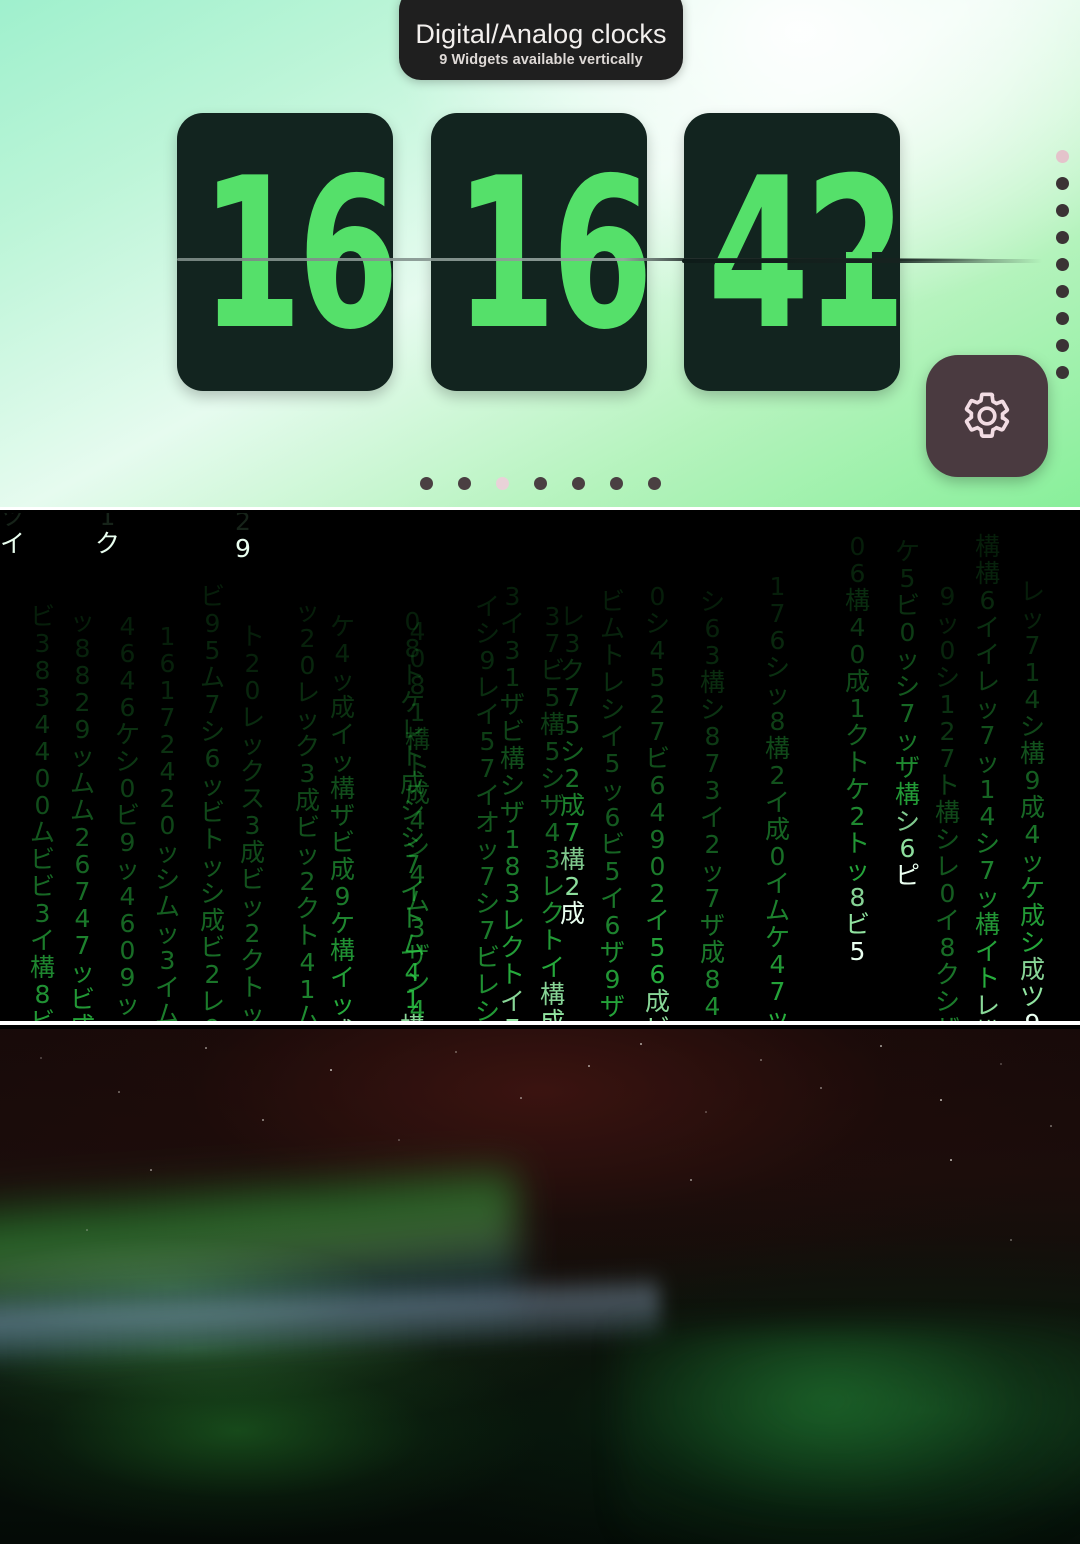 This screenshot has height=1544, width=1080. I want to click on flip-clock-card-minutes: 16, so click(539, 252).